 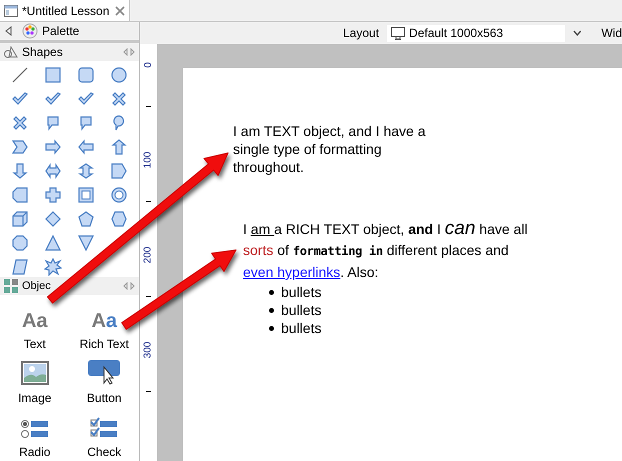 What do you see at coordinates (104, 320) in the screenshot?
I see `rich-text-icon: Aa` at bounding box center [104, 320].